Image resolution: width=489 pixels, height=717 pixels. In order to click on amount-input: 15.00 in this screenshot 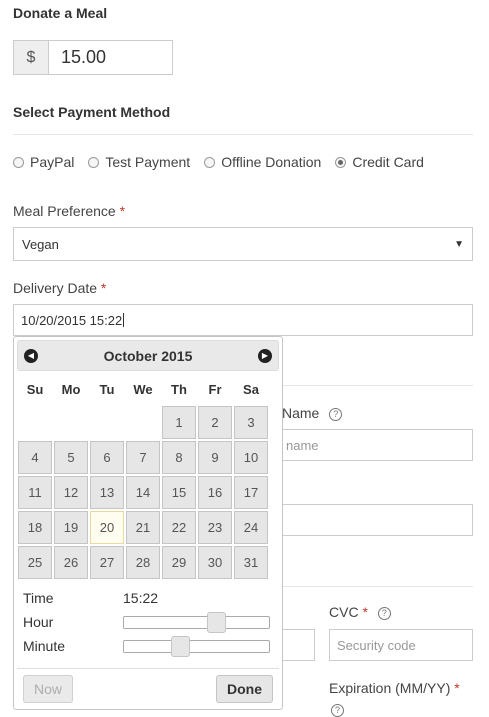, I will do `click(111, 57)`.